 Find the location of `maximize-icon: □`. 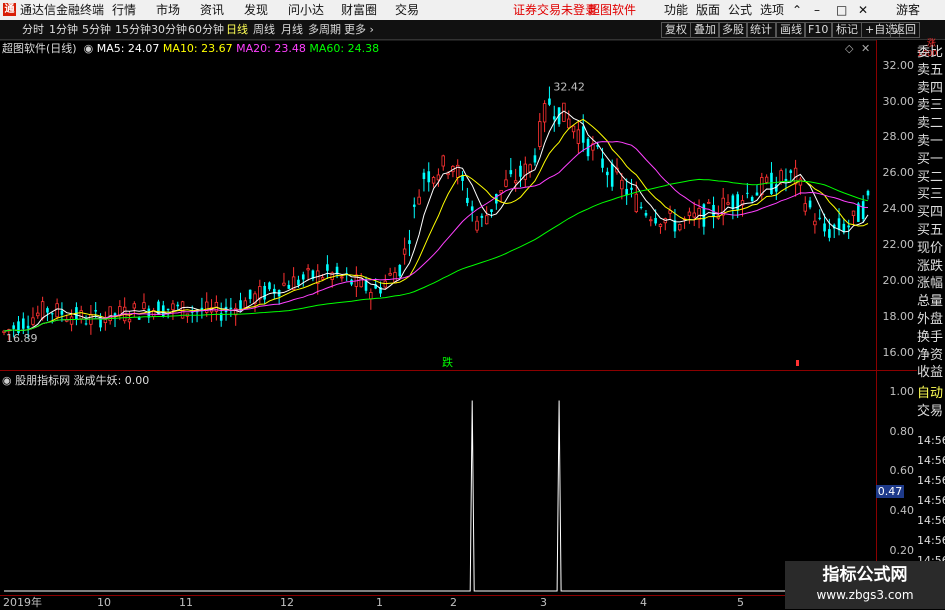

maximize-icon: □ is located at coordinates (841, 10).